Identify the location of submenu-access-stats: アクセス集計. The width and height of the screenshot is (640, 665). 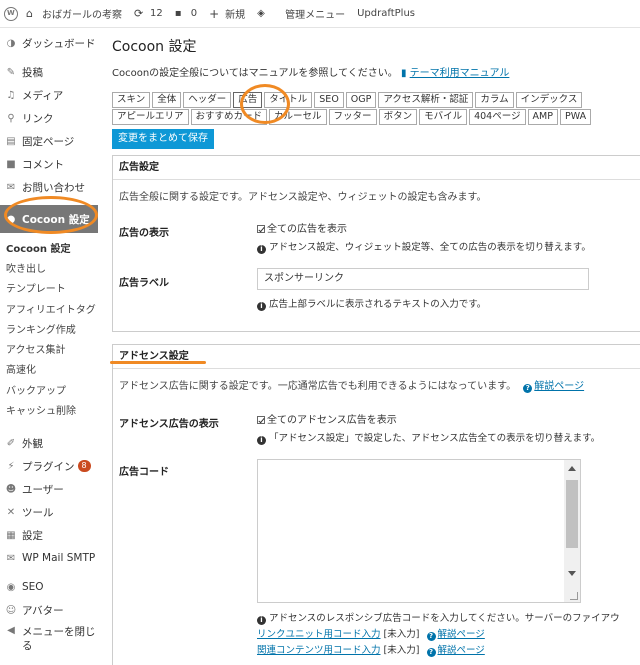
(49, 348).